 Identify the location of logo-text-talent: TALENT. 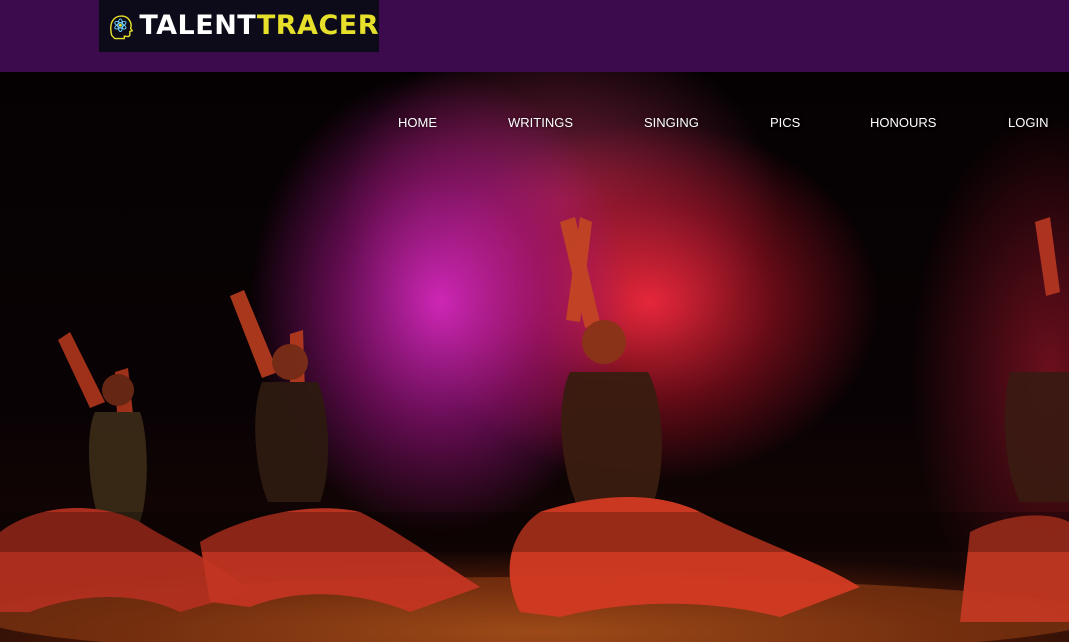
(198, 25).